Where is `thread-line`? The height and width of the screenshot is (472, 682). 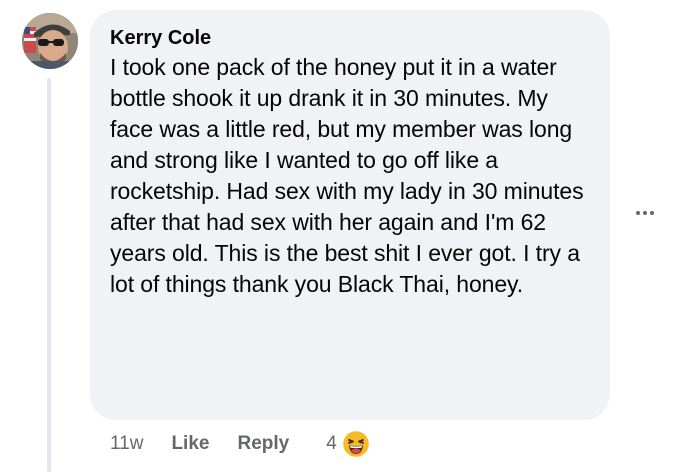 thread-line is located at coordinates (49, 275).